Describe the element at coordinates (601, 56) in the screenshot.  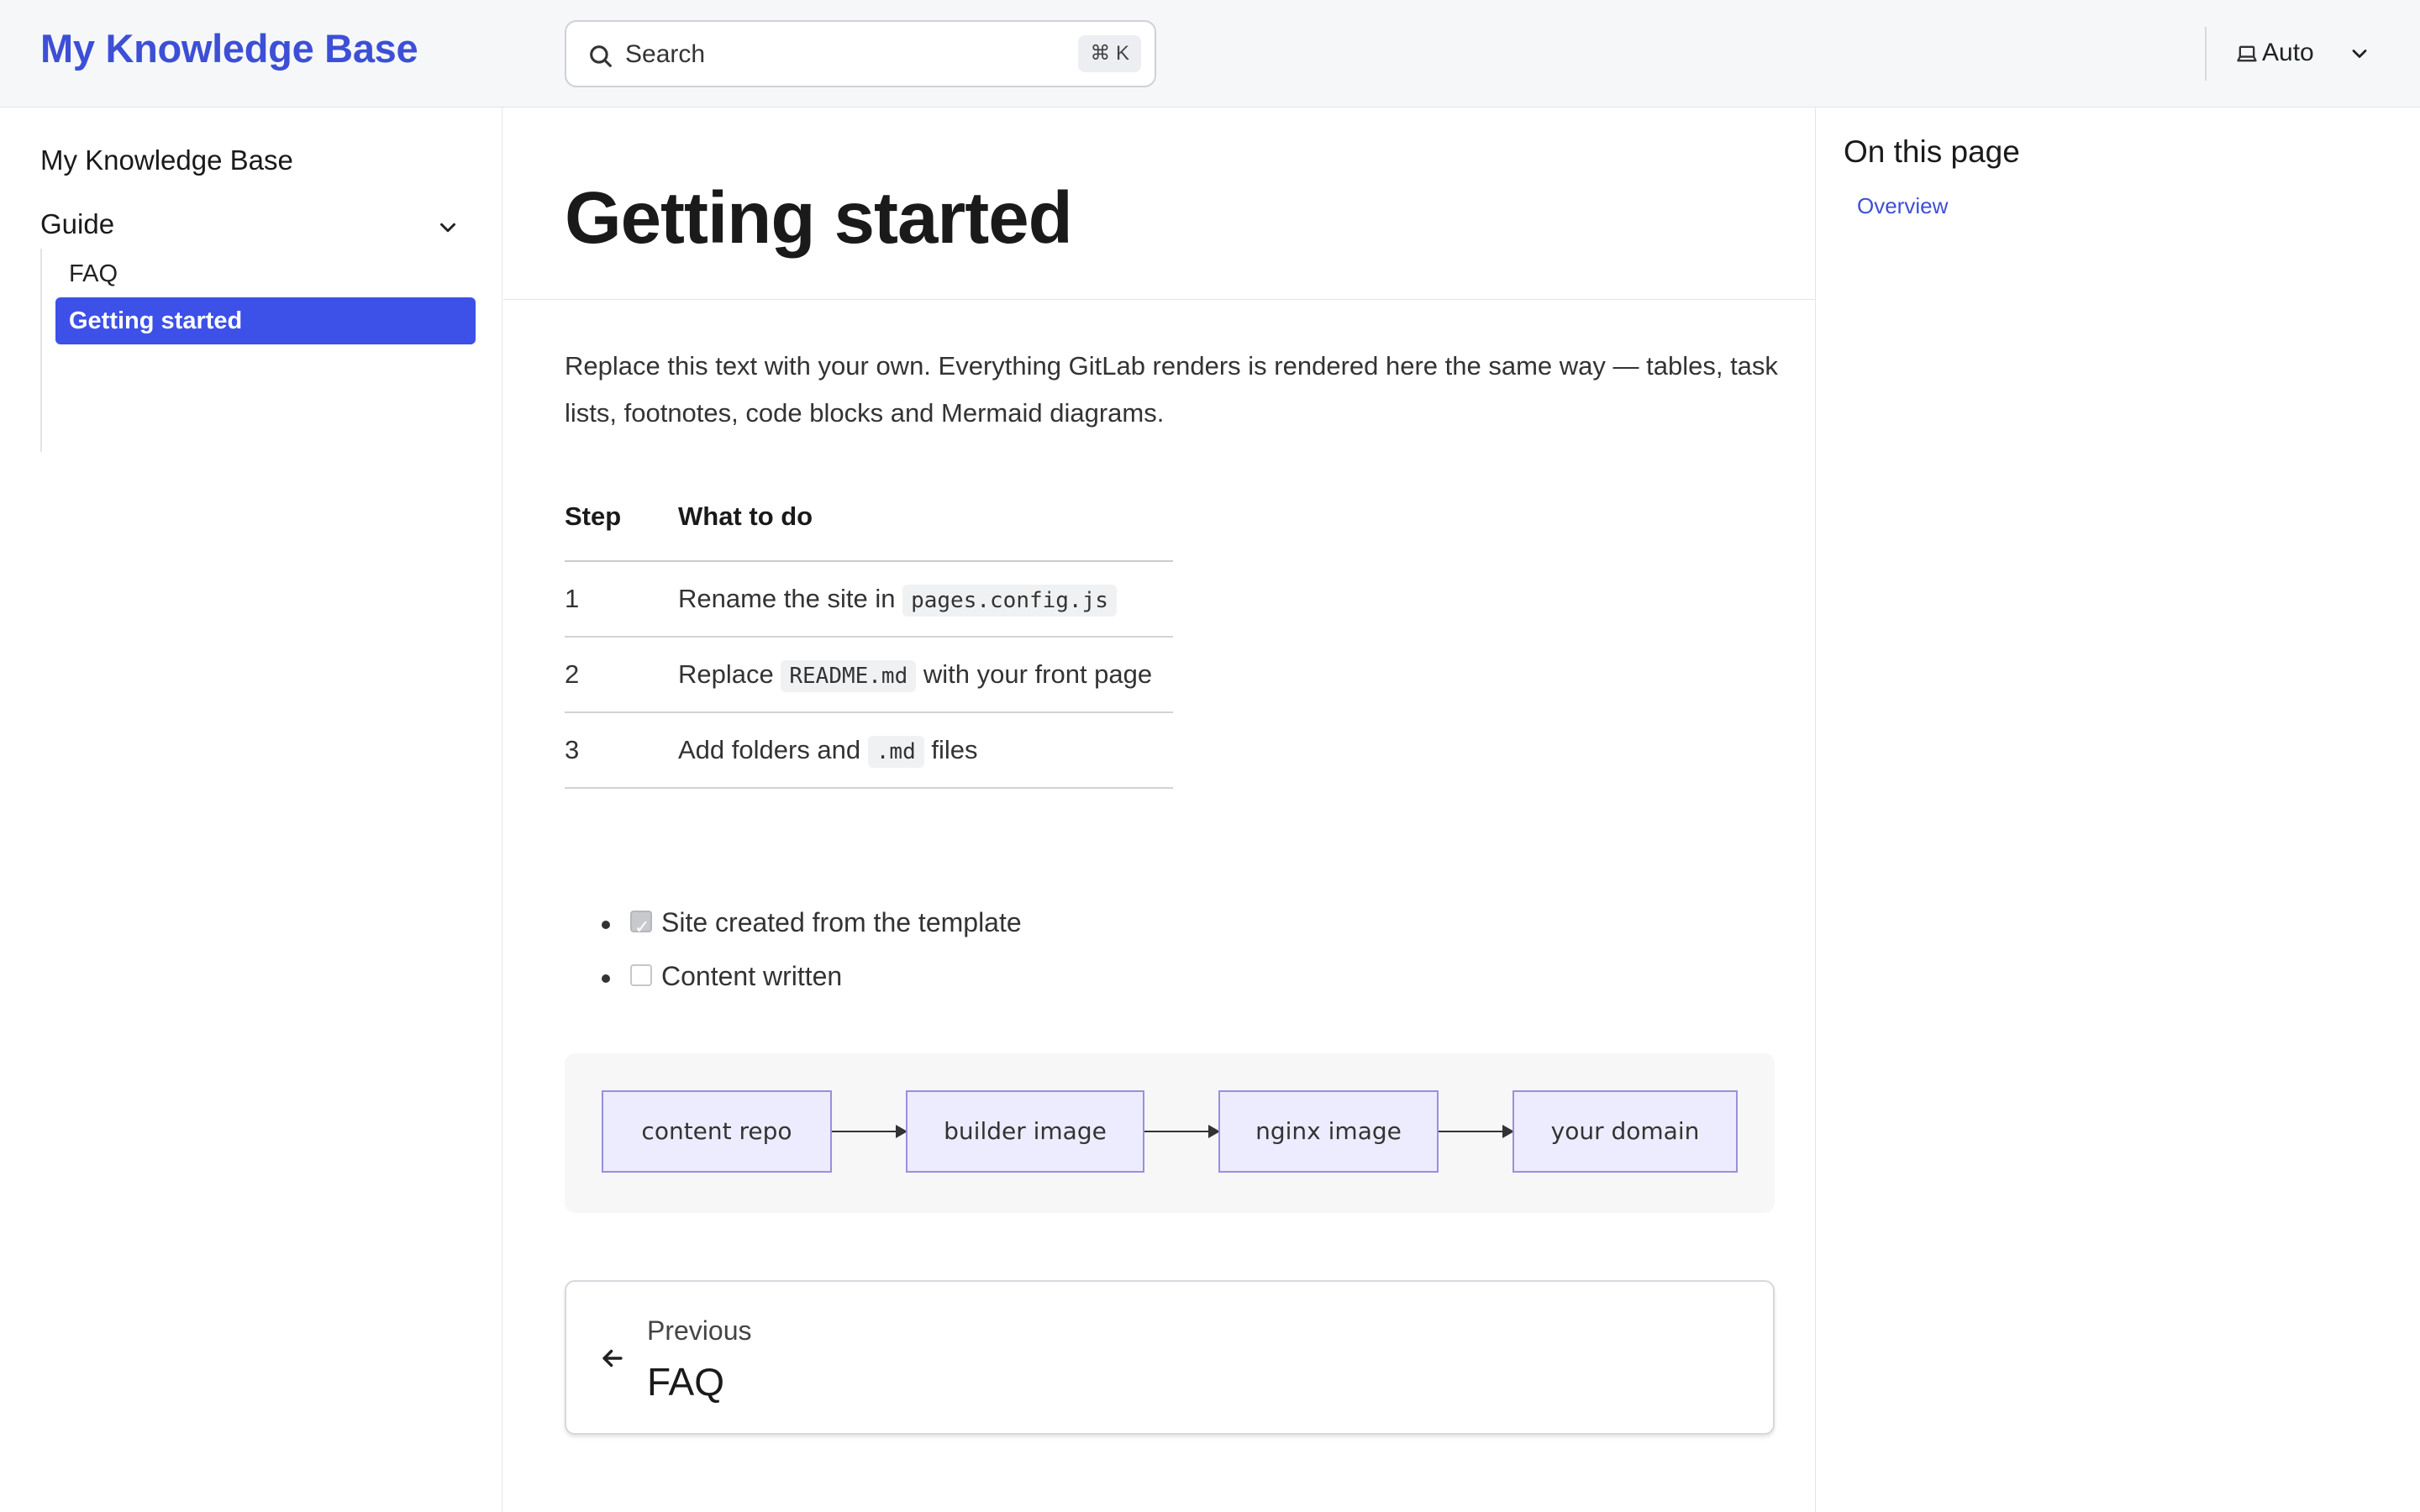
I see `search-icon` at that location.